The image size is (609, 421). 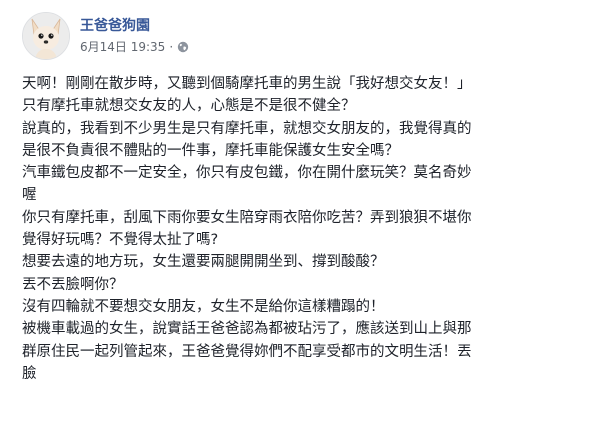 I want to click on post-line: 喔, so click(x=29, y=195).